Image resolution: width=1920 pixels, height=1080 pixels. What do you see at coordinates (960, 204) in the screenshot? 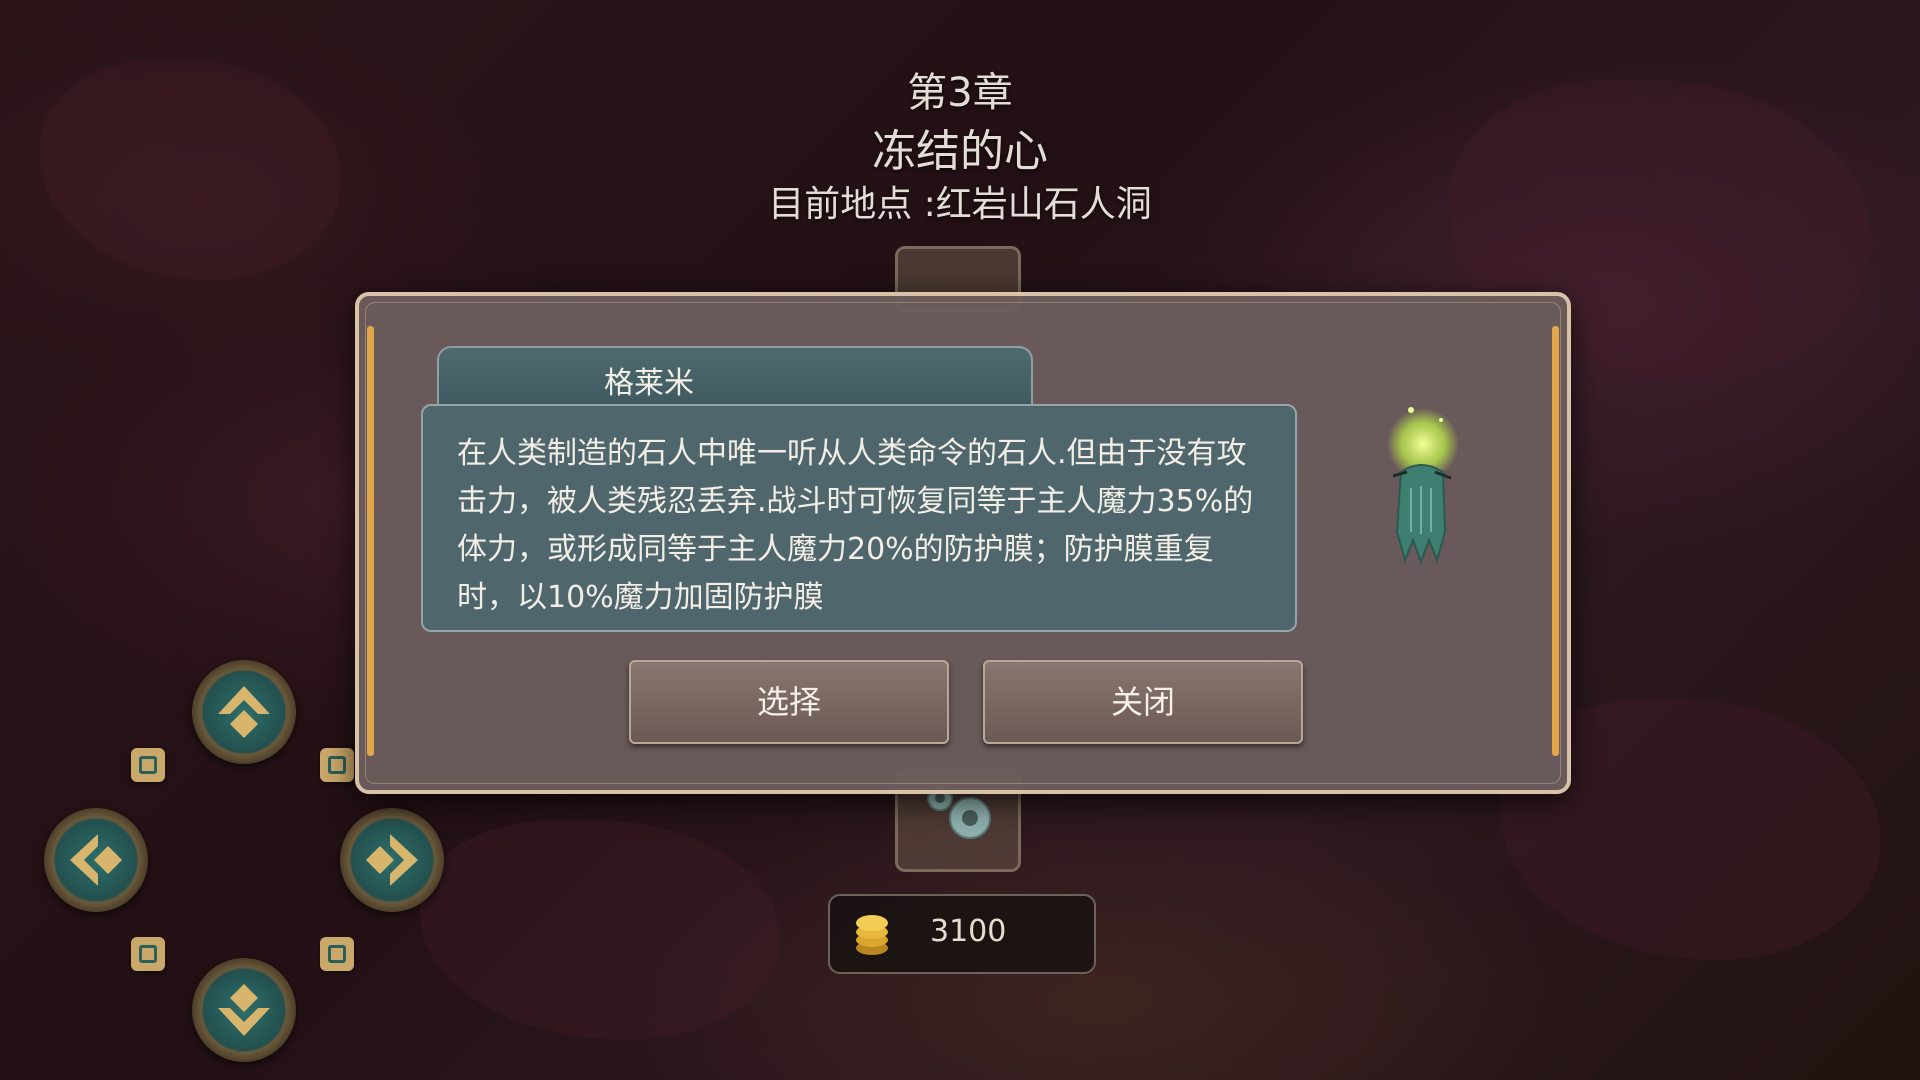
I see `current-location: 目前地点 :红岩山石人洞` at bounding box center [960, 204].